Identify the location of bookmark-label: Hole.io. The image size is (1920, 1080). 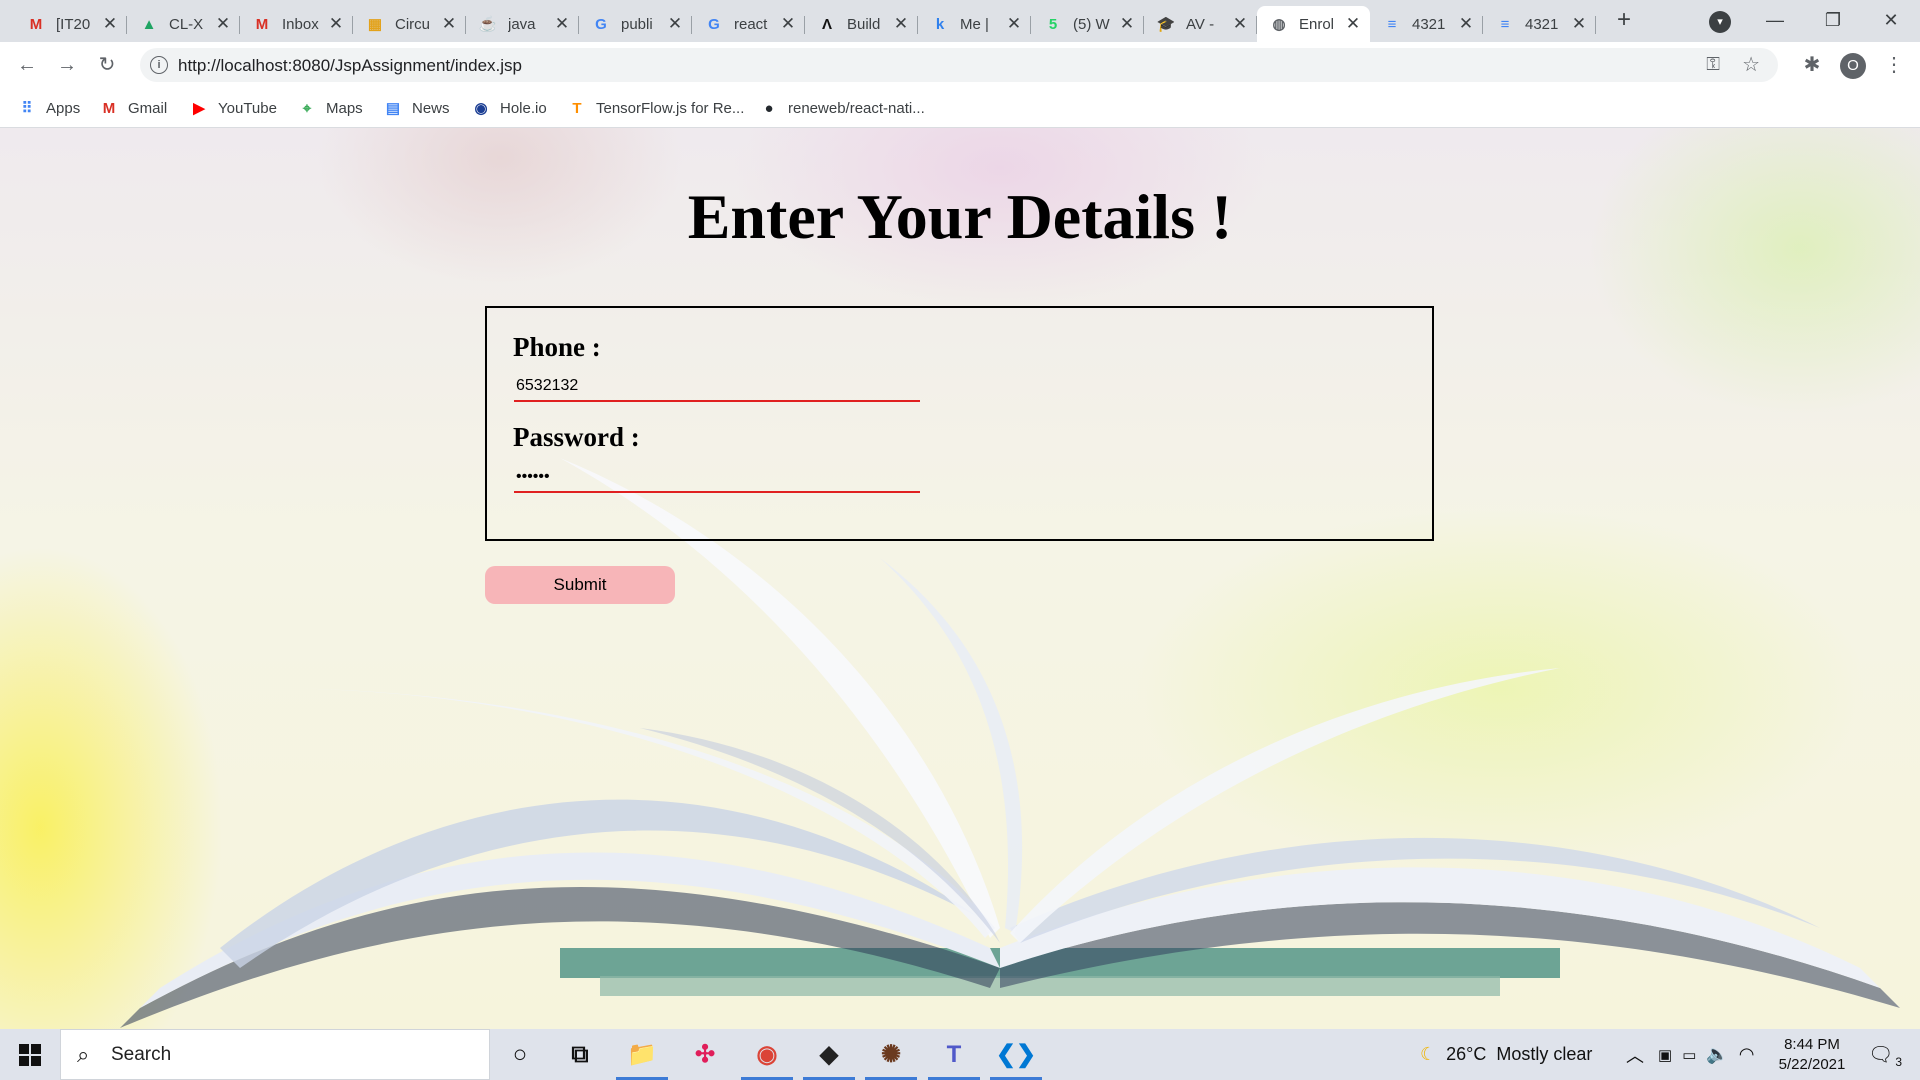
(523, 108).